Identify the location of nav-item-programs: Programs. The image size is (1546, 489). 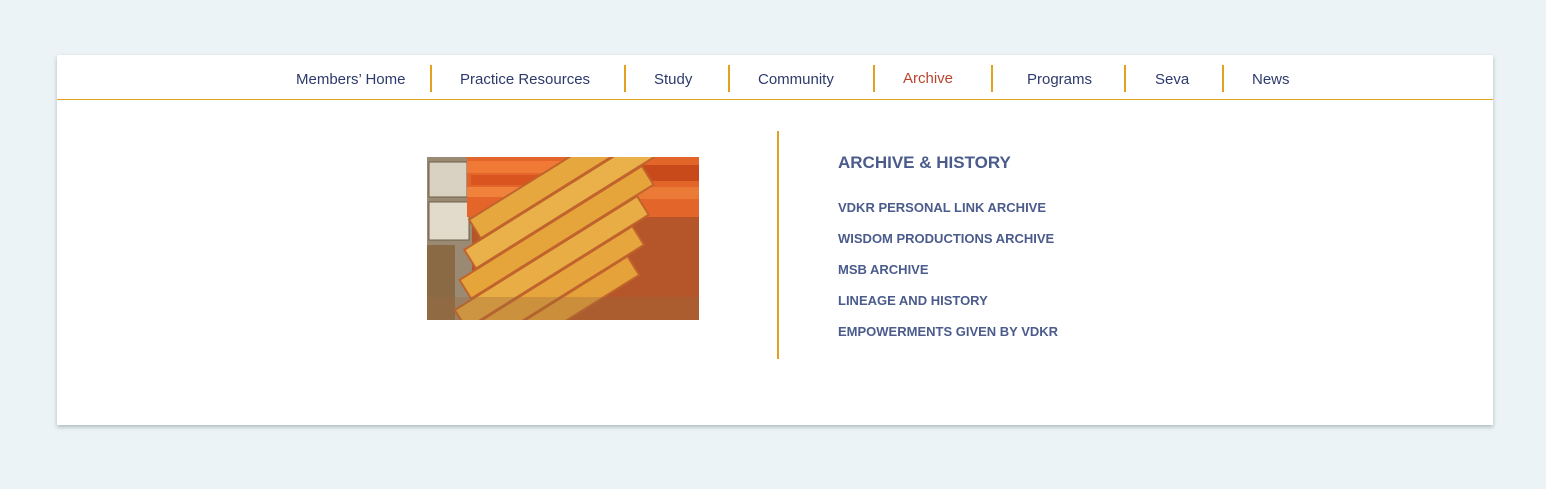
(1059, 79).